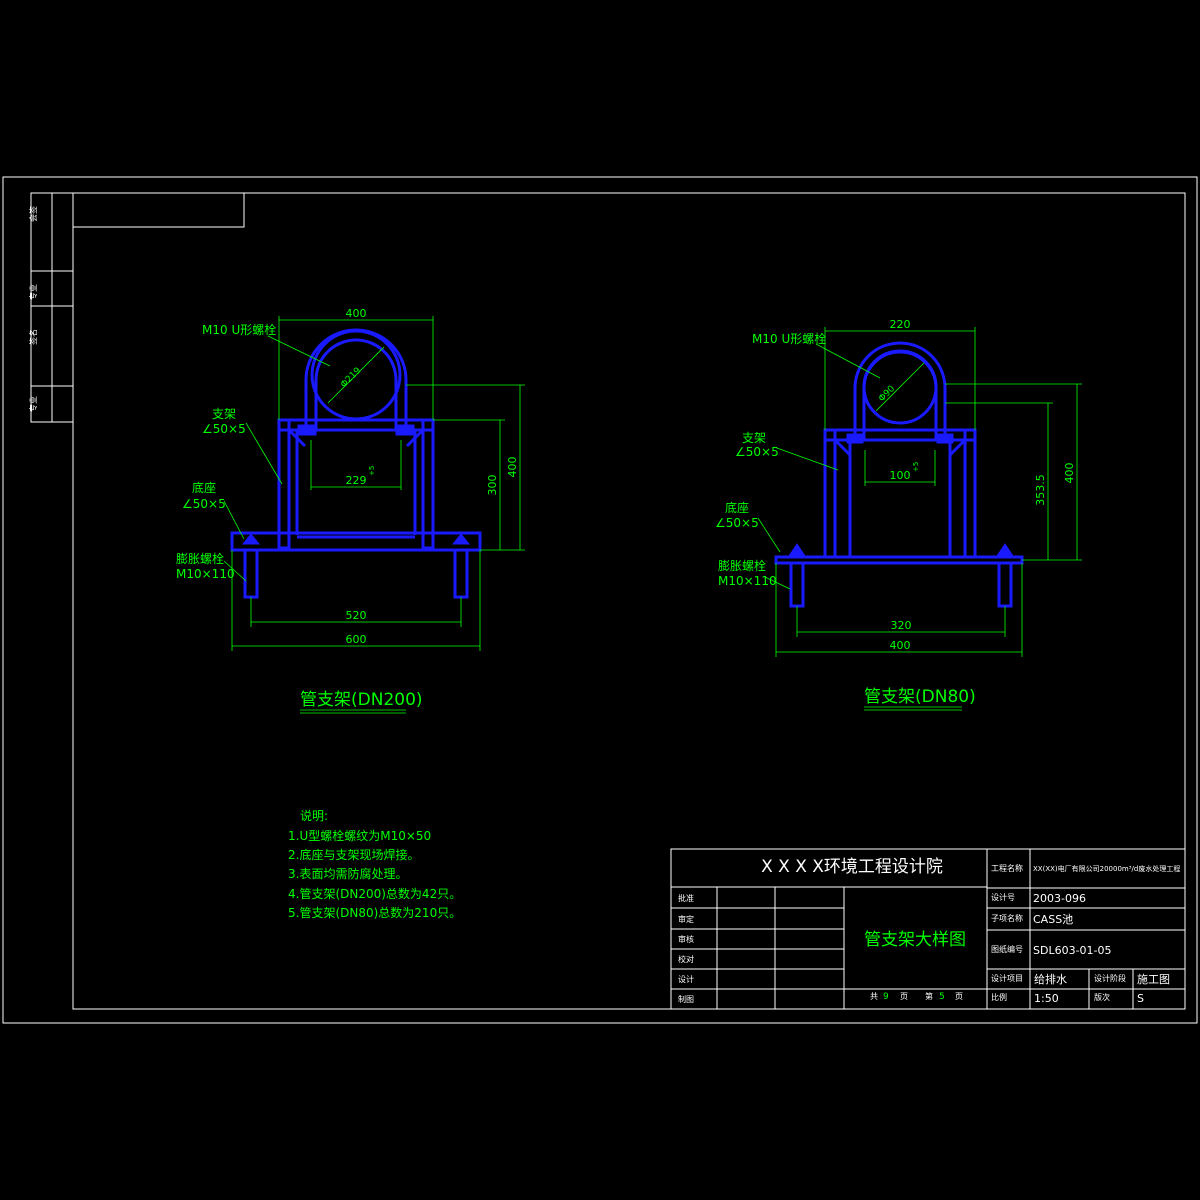 The width and height of the screenshot is (1200, 1200). Describe the element at coordinates (374, 893) in the screenshot. I see `note-item-4: 4.管支架(DN200)总数为42只。` at that location.